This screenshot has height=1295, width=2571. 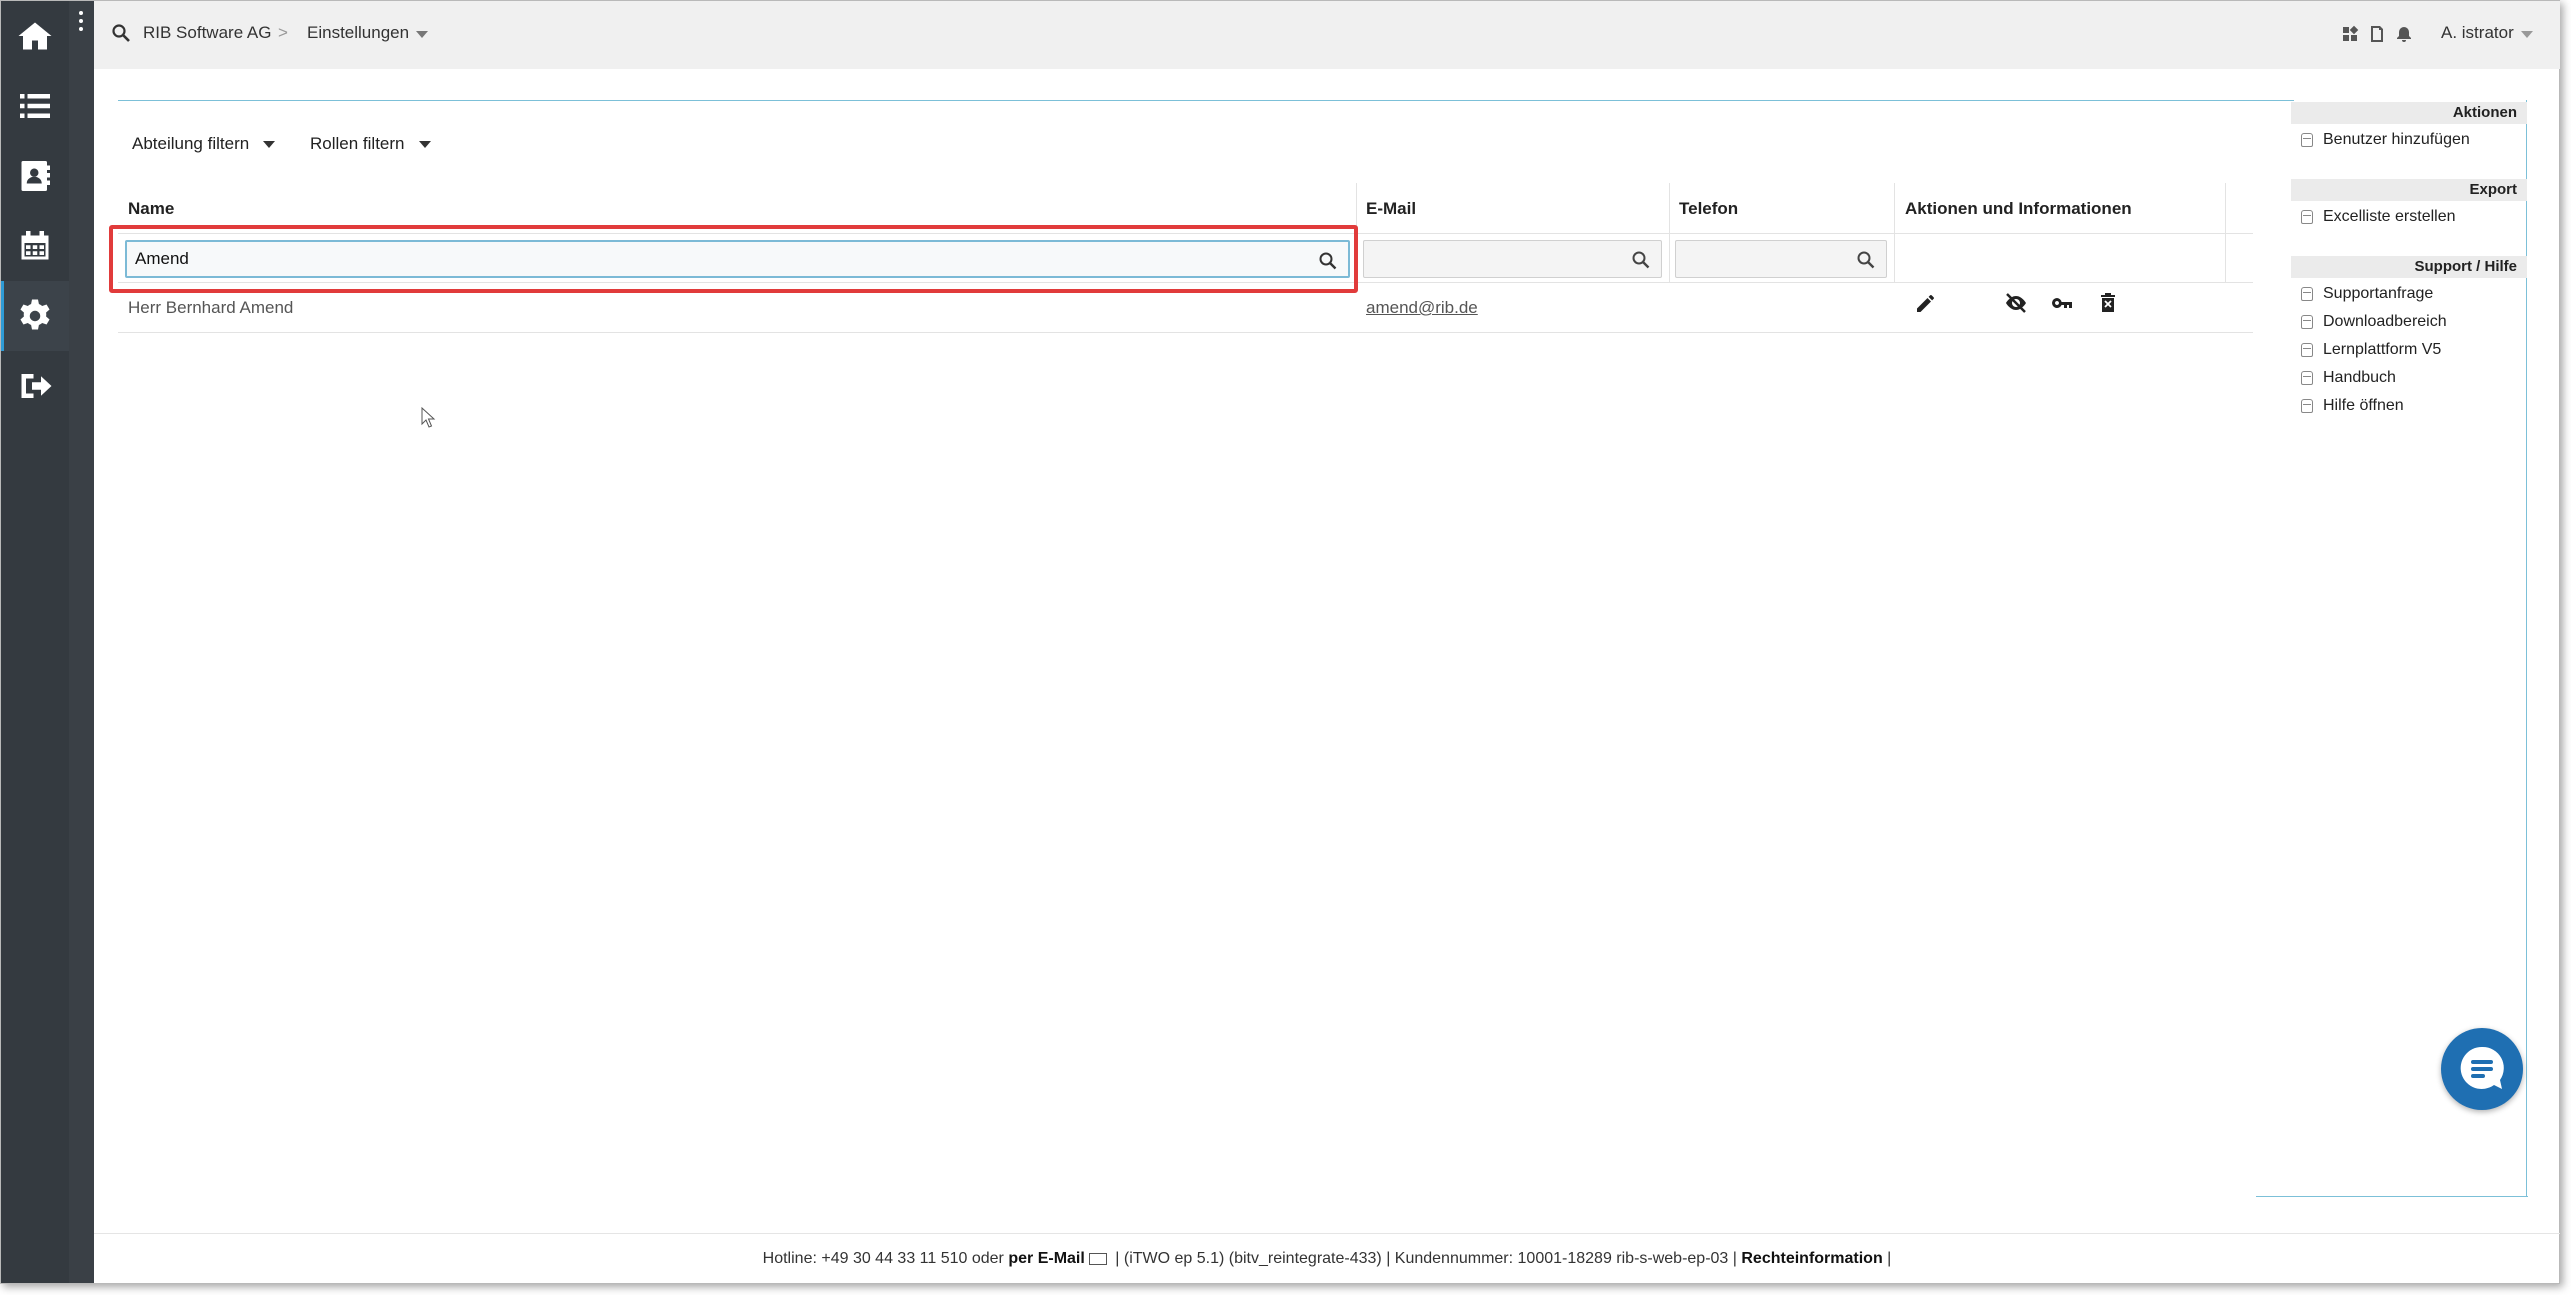 I want to click on mail-icon, so click(x=1097, y=1258).